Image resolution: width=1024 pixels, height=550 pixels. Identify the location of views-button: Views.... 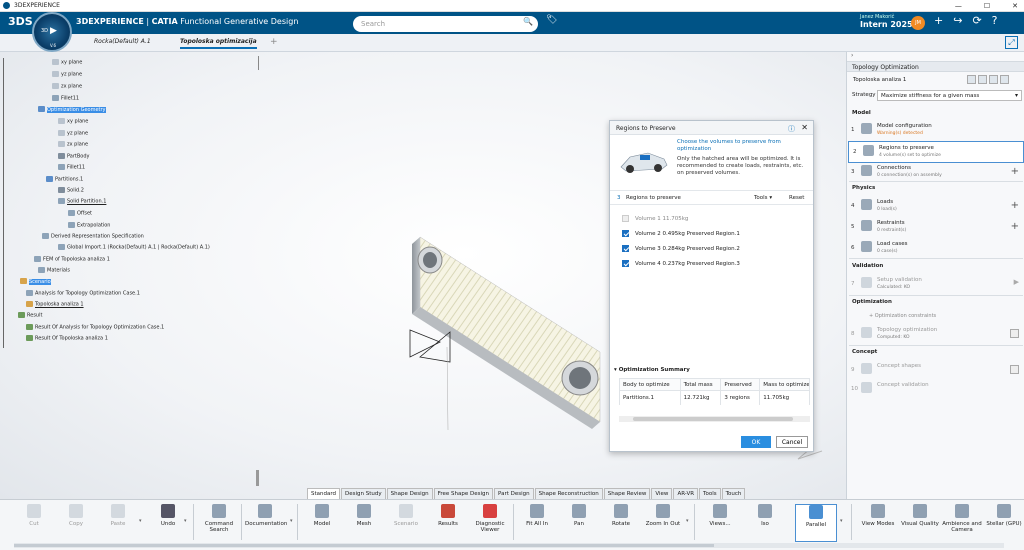
(720, 515).